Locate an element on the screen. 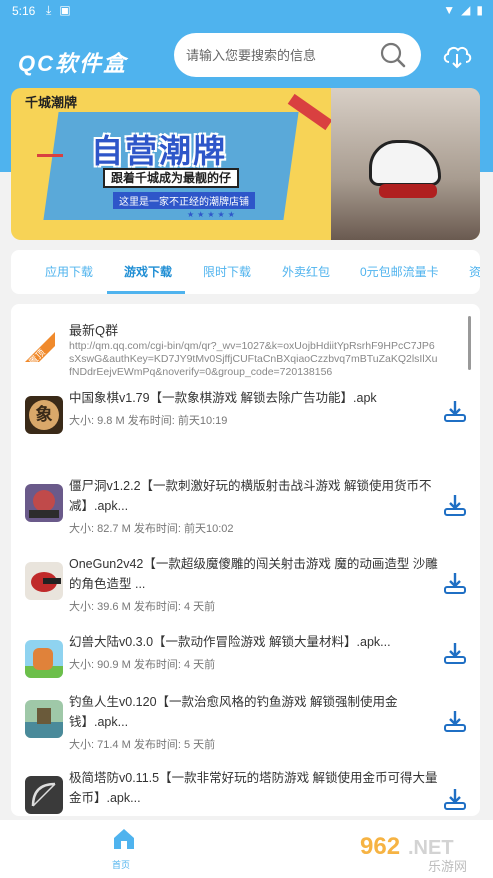 This screenshot has width=493, height=878. download-status-icon: ⤓ is located at coordinates (49, 10).